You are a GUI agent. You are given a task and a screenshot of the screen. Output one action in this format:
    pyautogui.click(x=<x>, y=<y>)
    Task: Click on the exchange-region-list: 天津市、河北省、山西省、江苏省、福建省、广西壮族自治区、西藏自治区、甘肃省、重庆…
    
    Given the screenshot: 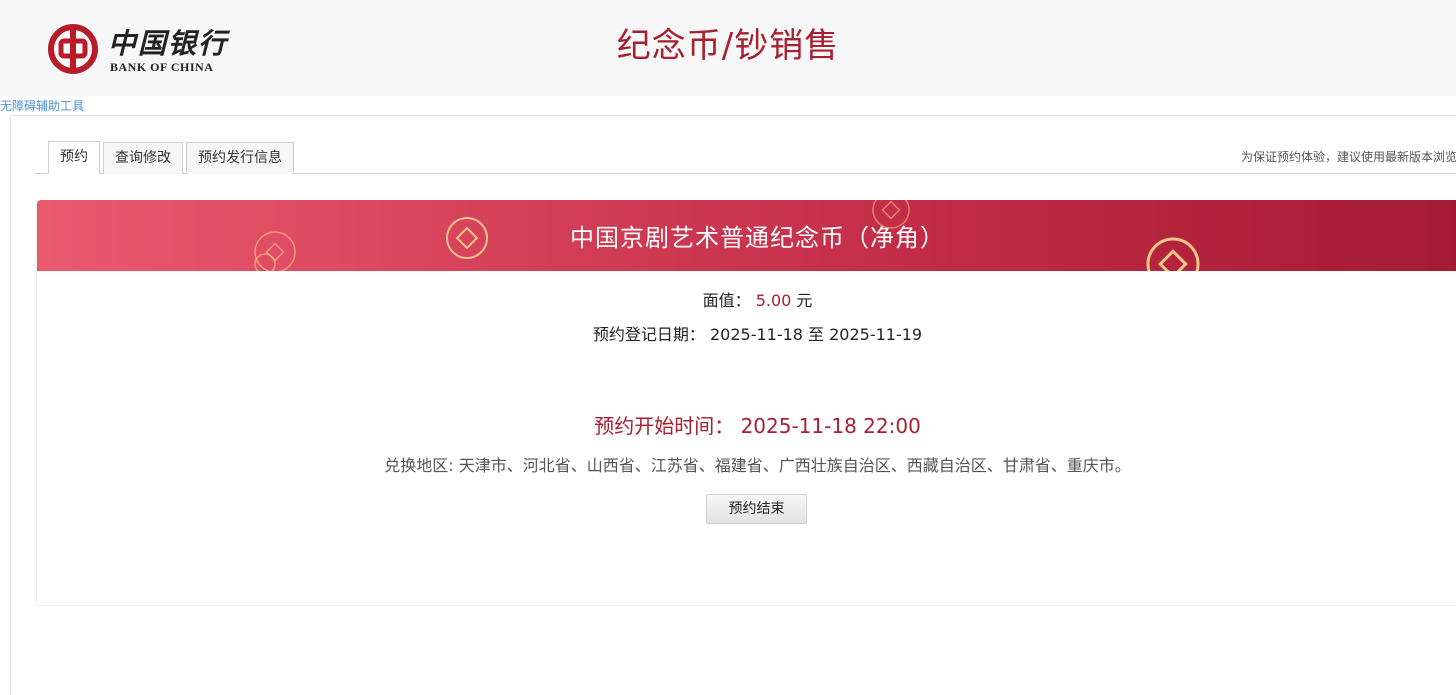 What is the action you would take?
    pyautogui.click(x=794, y=465)
    